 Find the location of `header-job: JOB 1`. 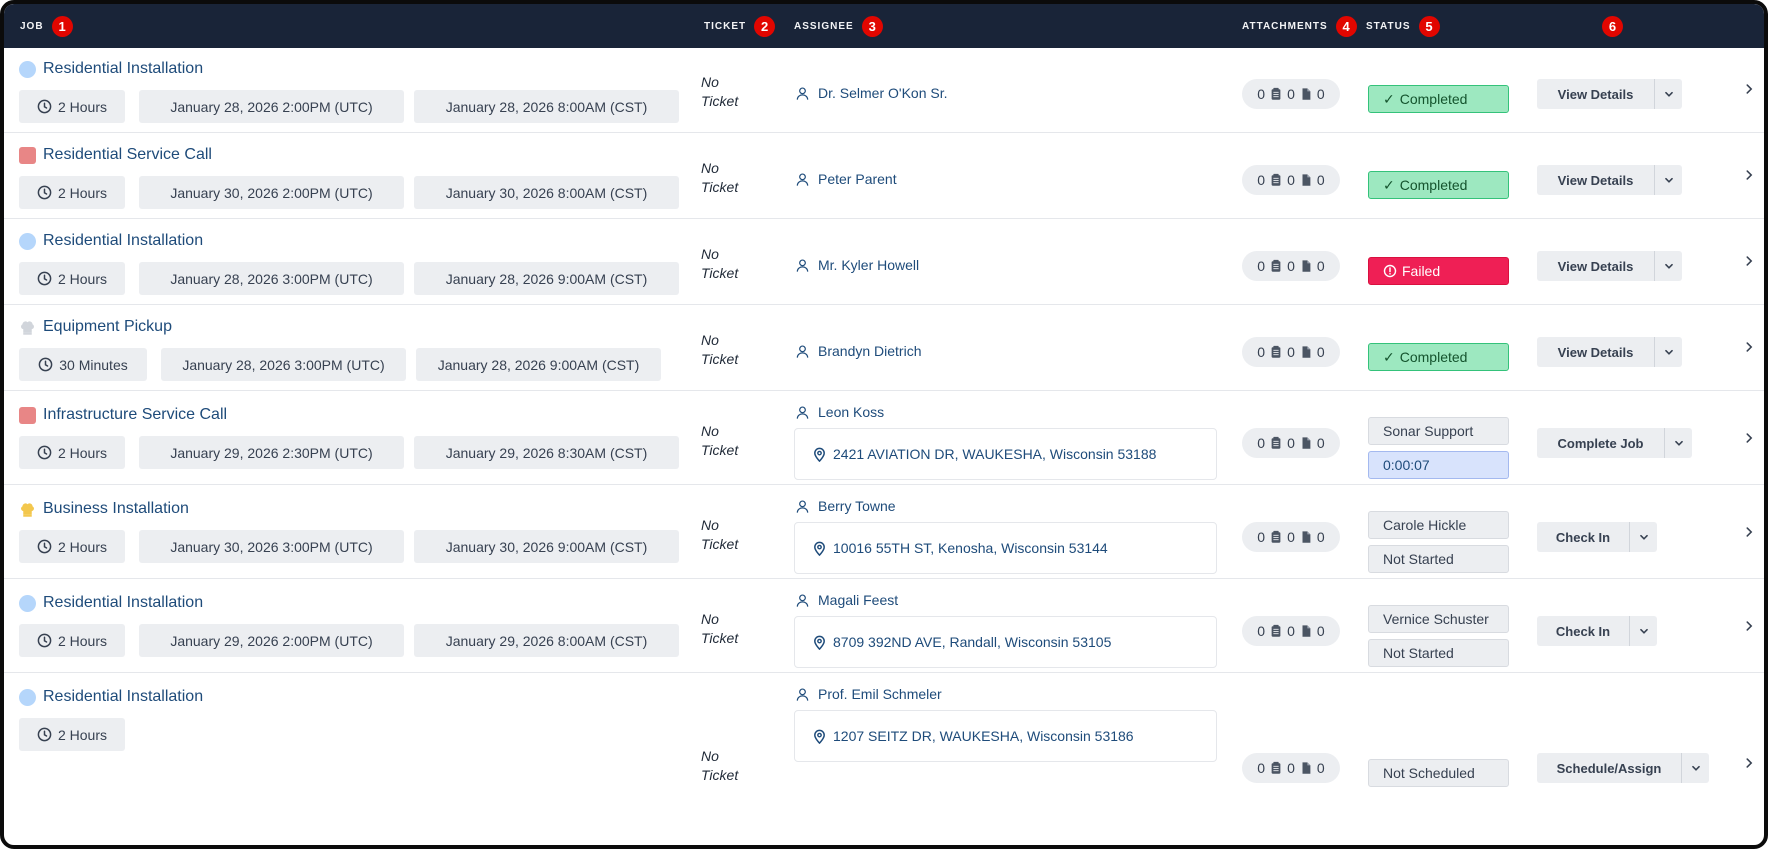

header-job: JOB 1 is located at coordinates (46, 26).